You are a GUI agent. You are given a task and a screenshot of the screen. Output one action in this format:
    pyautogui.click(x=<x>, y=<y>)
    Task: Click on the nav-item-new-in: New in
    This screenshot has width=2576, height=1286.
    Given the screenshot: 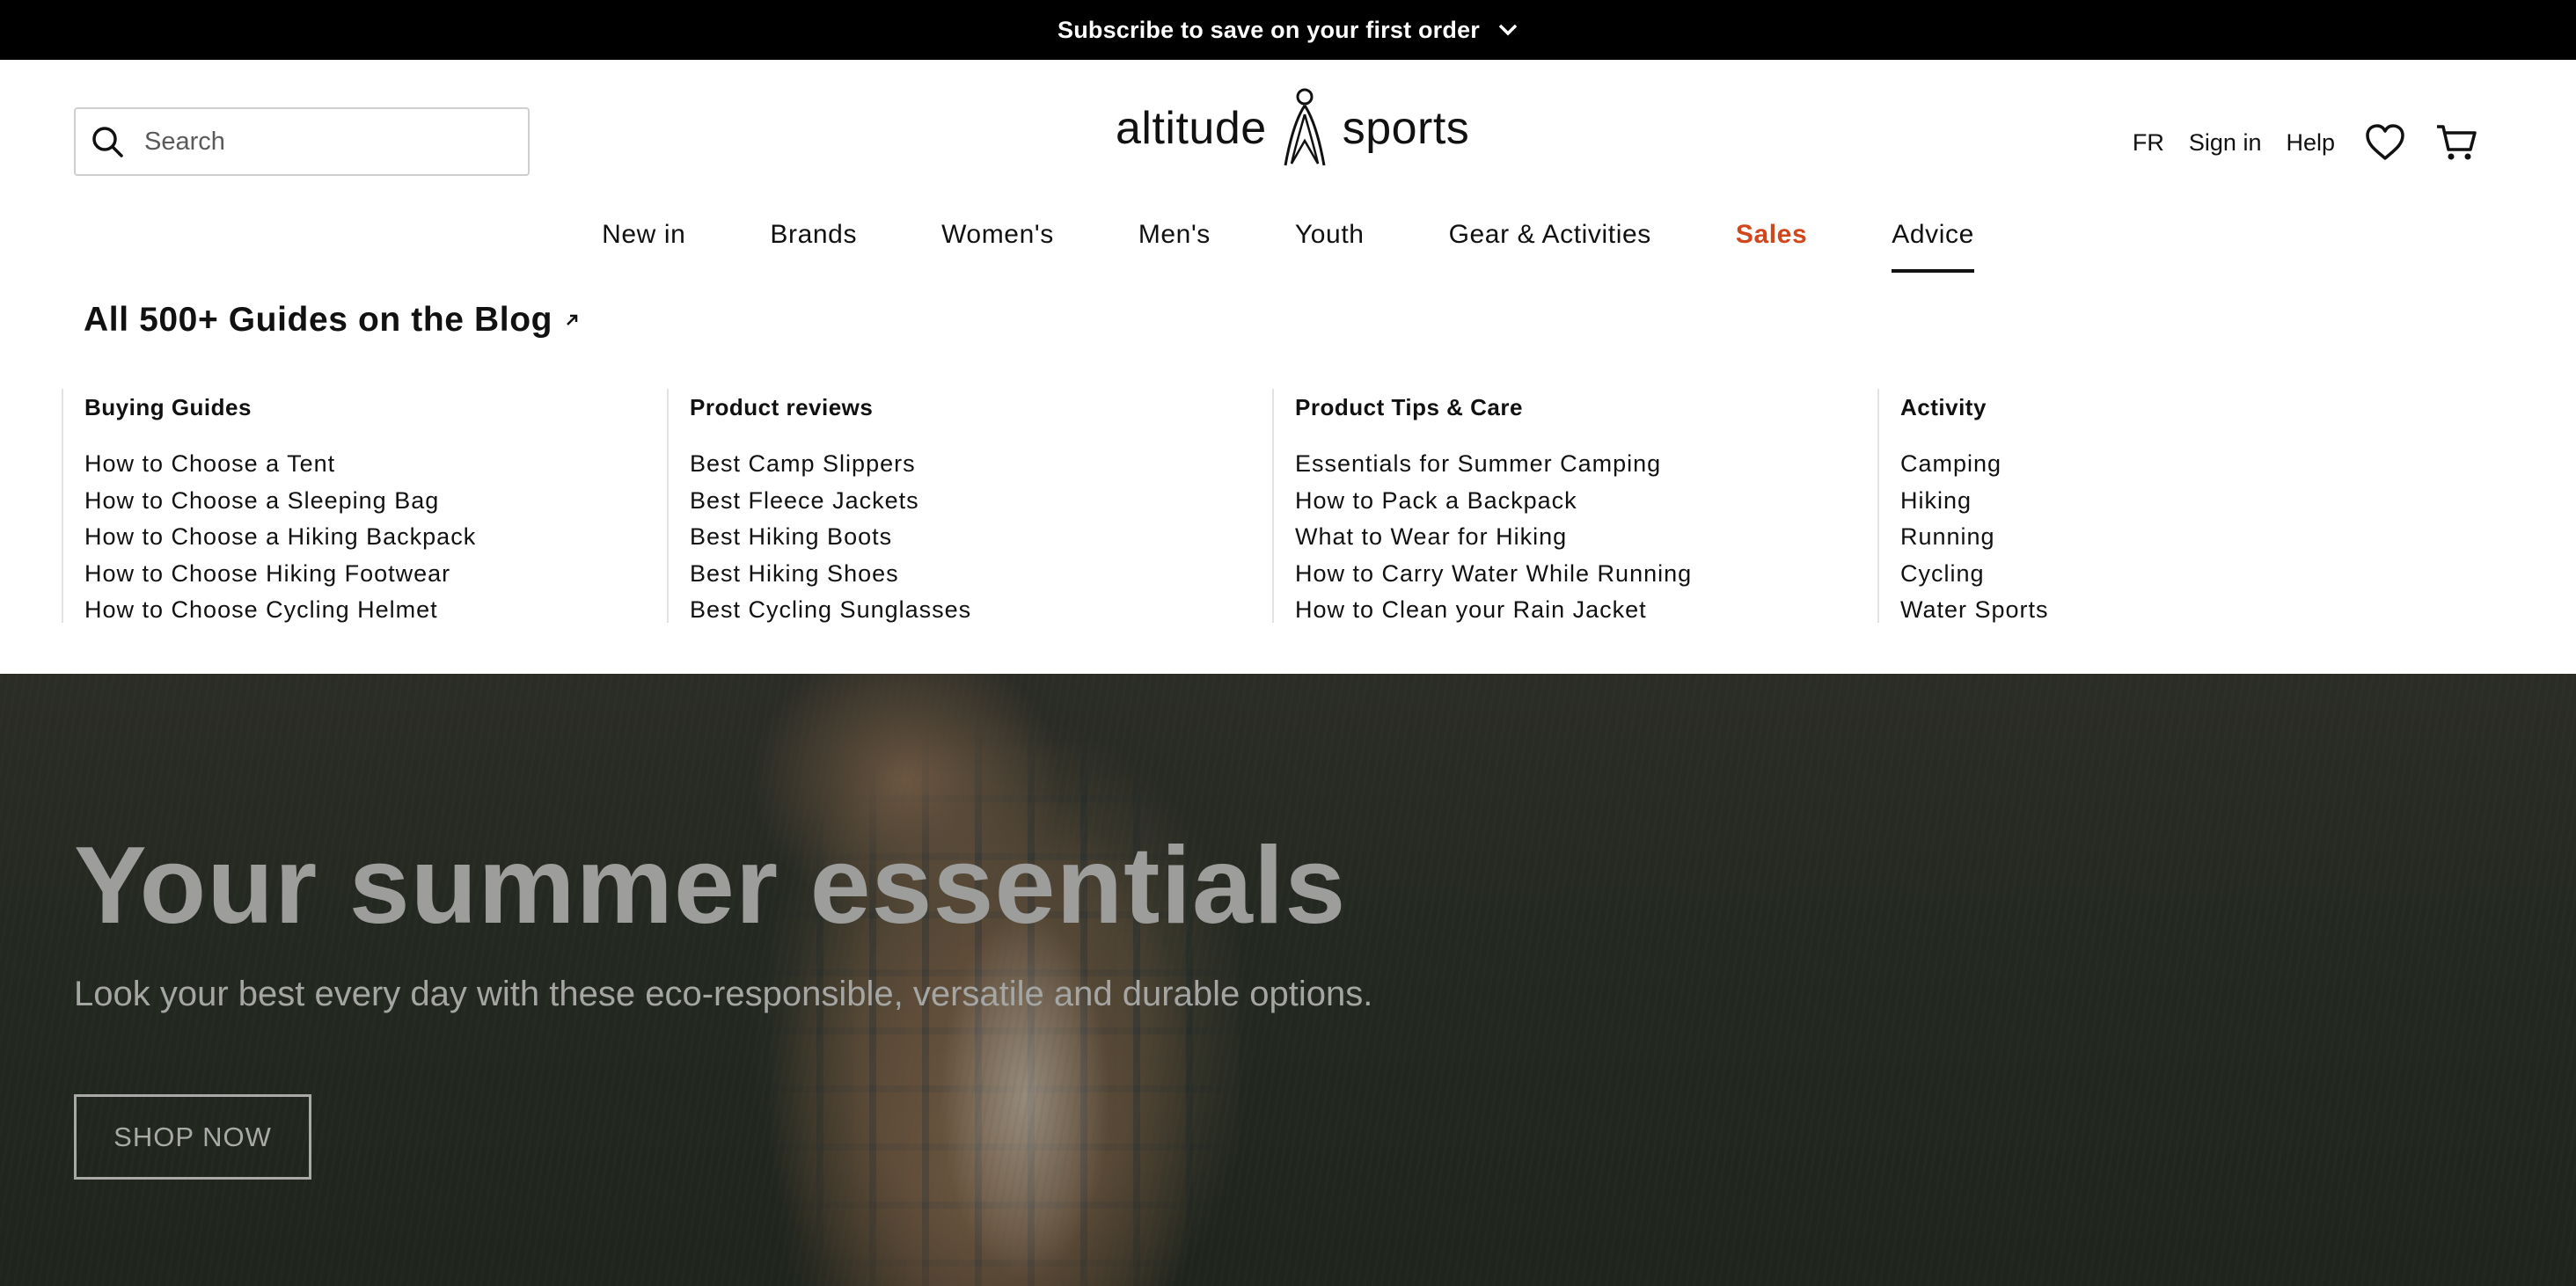 What is the action you would take?
    pyautogui.click(x=643, y=240)
    